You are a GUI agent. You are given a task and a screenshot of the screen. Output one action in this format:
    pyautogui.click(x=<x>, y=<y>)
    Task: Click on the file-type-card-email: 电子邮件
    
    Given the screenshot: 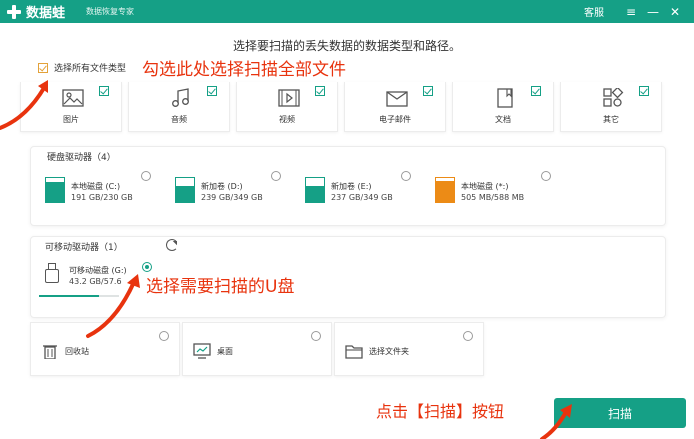 What is the action you would take?
    pyautogui.click(x=395, y=107)
    